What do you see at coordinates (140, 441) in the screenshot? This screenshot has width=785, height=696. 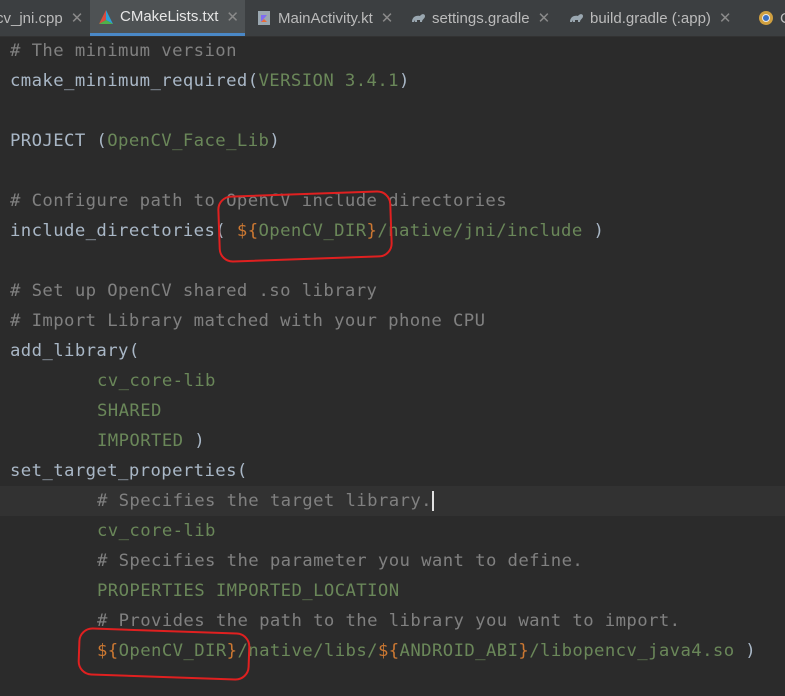 I see `code-token: IMPORTED` at bounding box center [140, 441].